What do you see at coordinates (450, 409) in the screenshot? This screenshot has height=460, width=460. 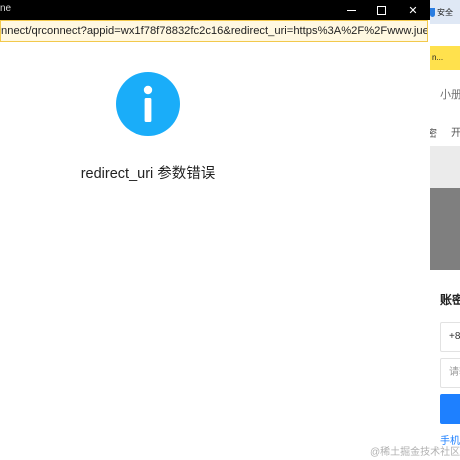 I see `login-button` at bounding box center [450, 409].